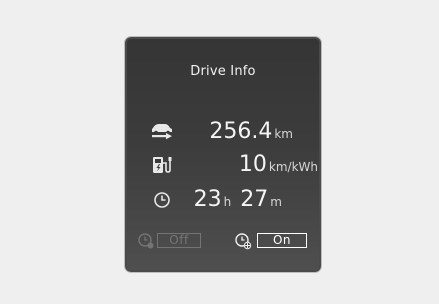  I want to click on off-option: Off, so click(176, 241).